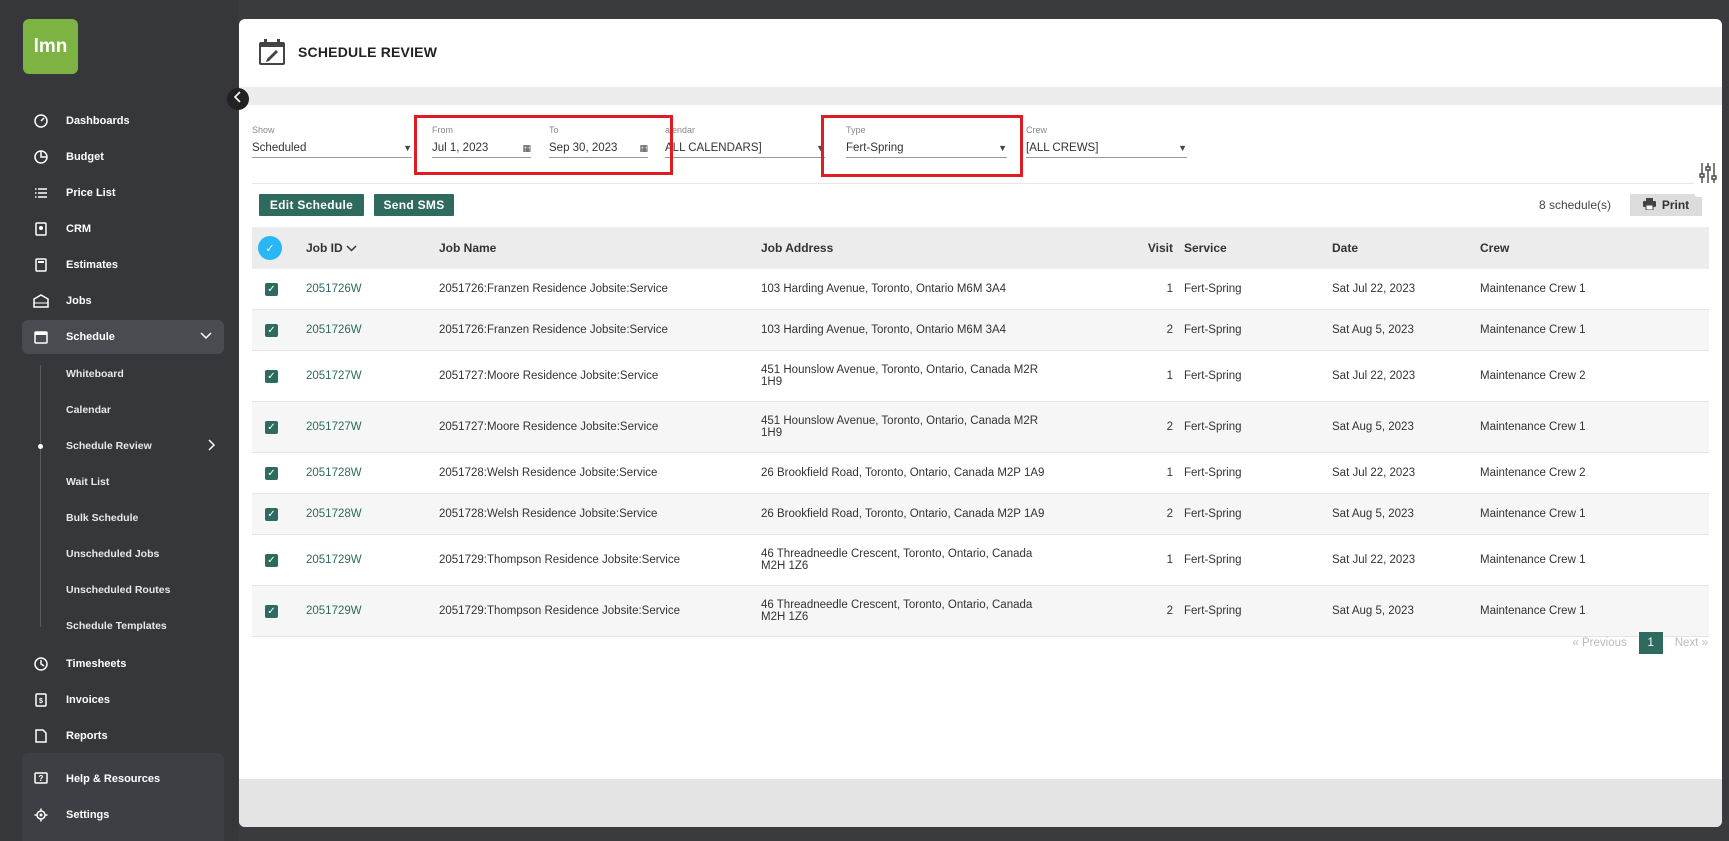 The image size is (1729, 841). I want to click on pie-chart-icon, so click(41, 157).